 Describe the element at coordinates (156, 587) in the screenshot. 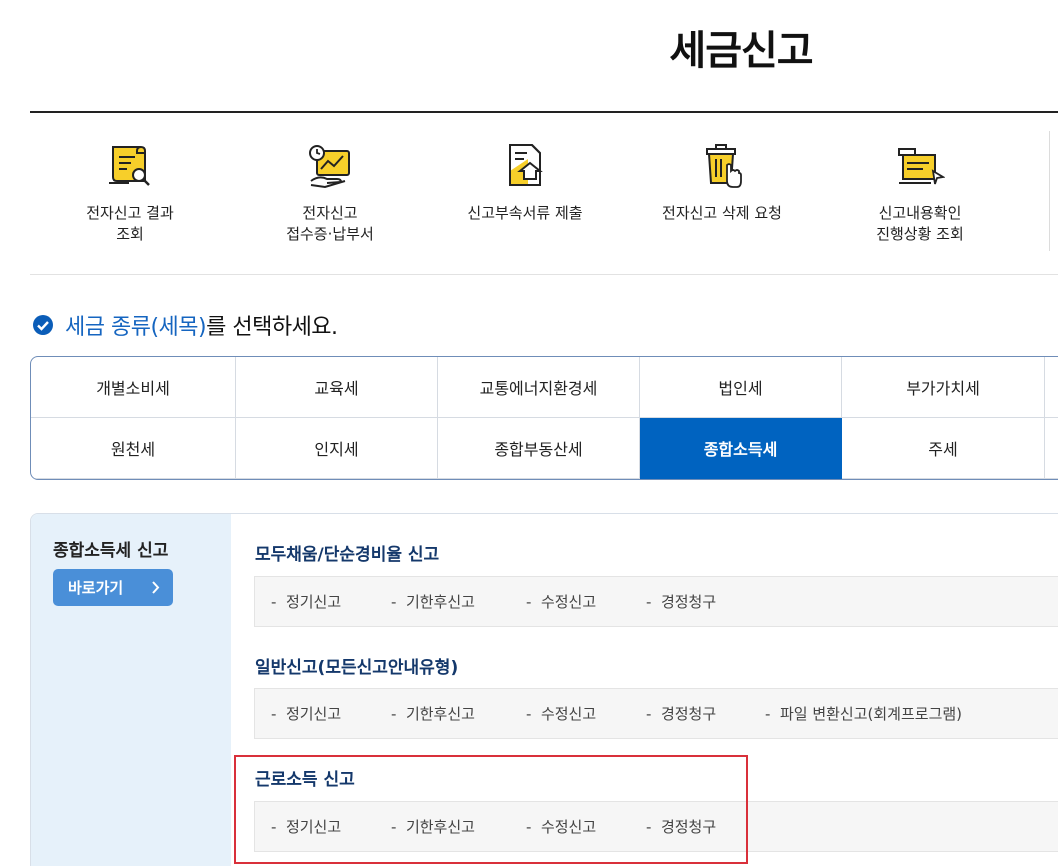

I see `chevron-right-icon` at that location.